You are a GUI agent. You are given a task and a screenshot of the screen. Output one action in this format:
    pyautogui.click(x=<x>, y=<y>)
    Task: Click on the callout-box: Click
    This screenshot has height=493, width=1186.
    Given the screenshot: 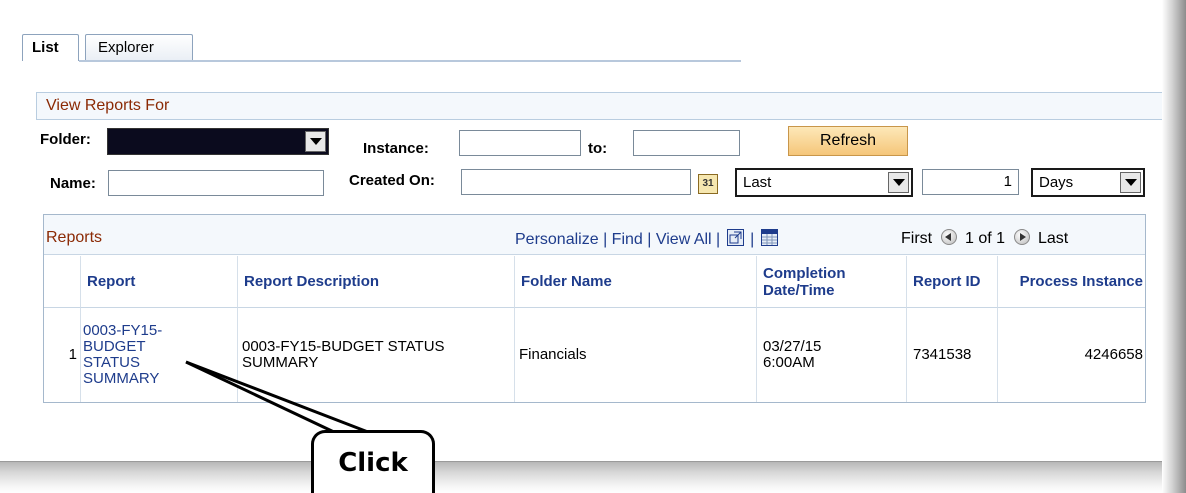 What is the action you would take?
    pyautogui.click(x=373, y=461)
    